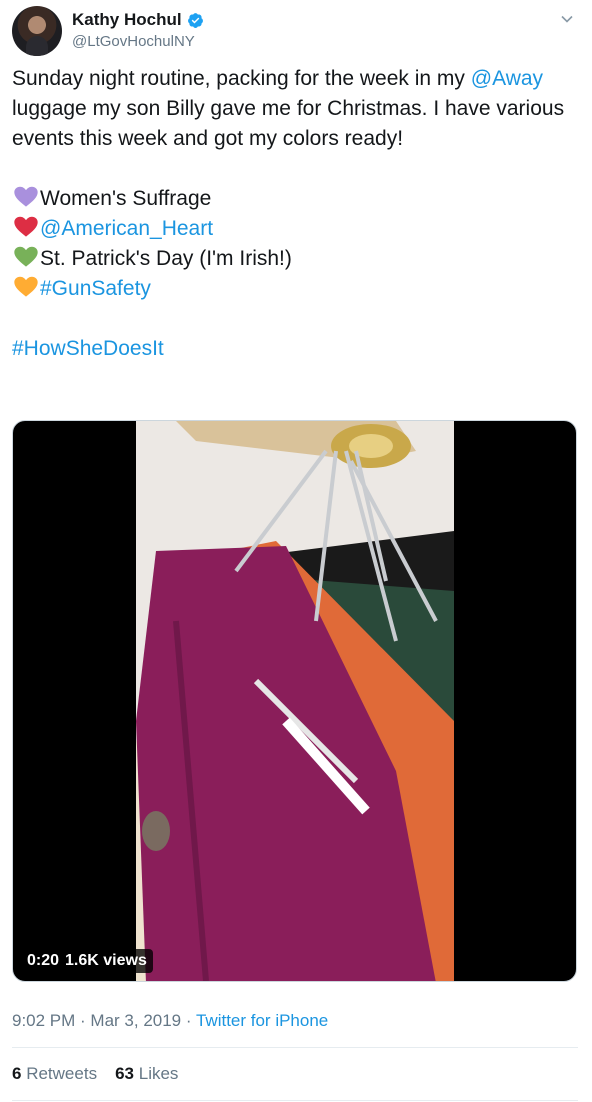 The image size is (592, 1102). What do you see at coordinates (106, 960) in the screenshot?
I see `video-views: 1.6K views` at bounding box center [106, 960].